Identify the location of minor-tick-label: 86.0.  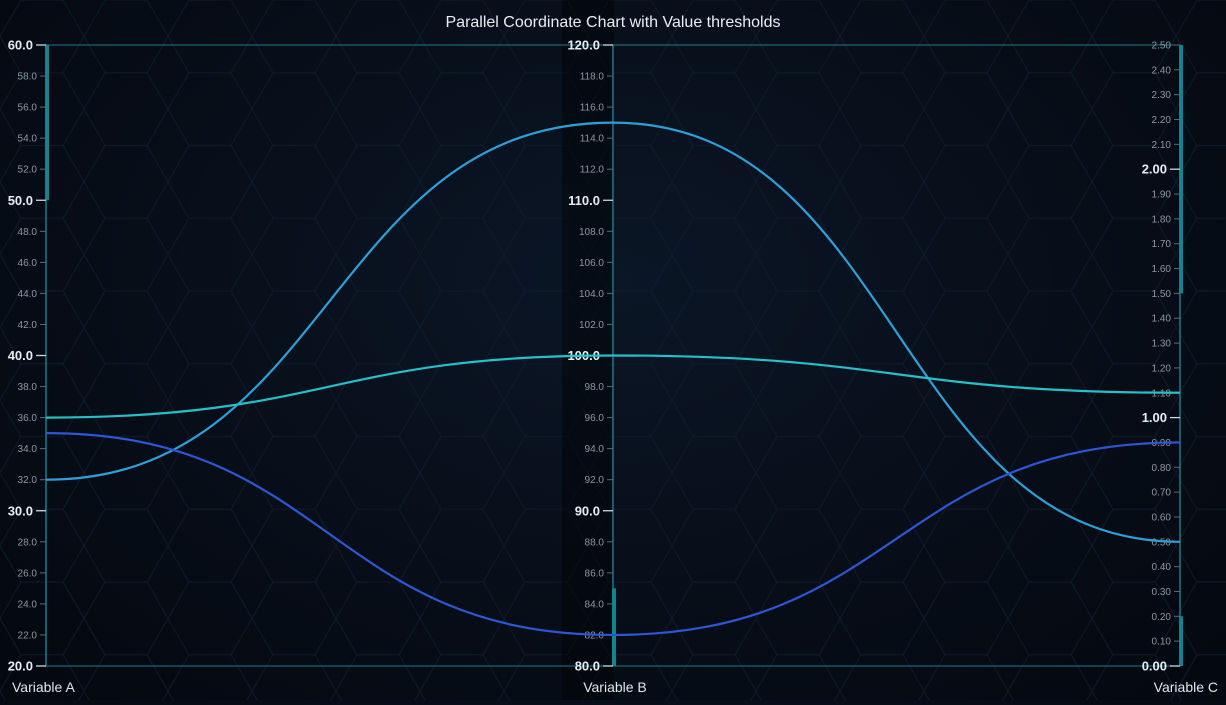
(595, 573).